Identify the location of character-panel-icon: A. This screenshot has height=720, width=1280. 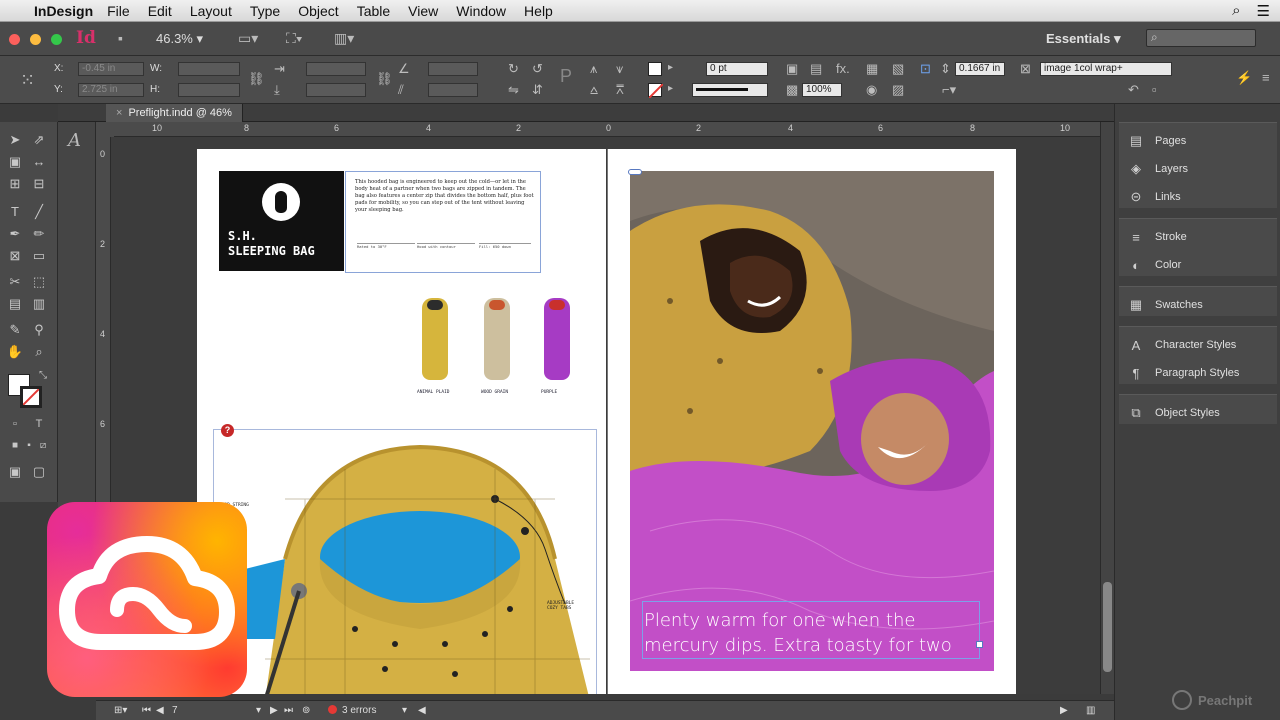
(74, 140).